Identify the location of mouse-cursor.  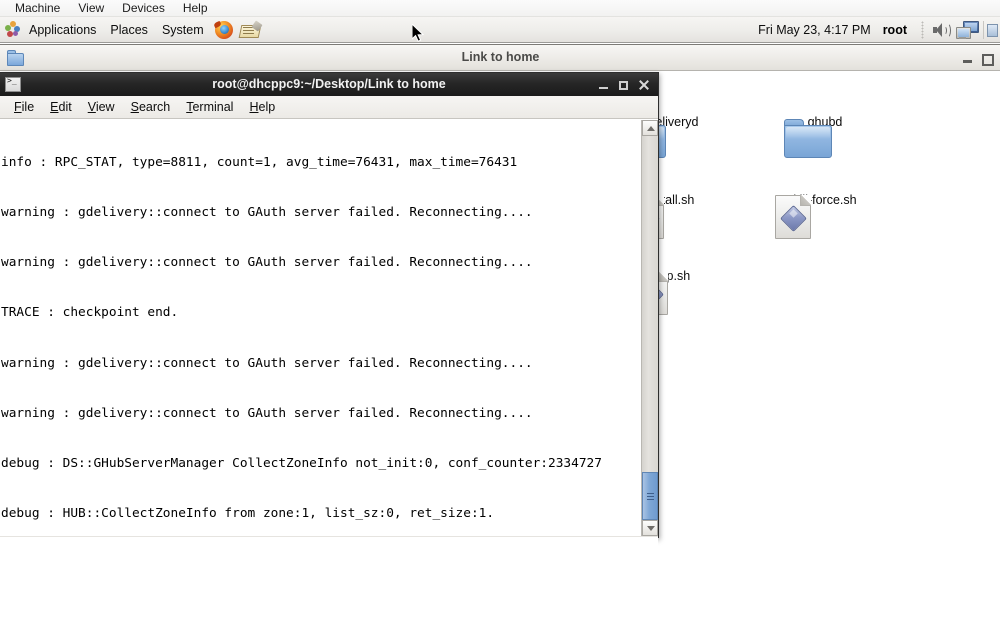
(419, 34).